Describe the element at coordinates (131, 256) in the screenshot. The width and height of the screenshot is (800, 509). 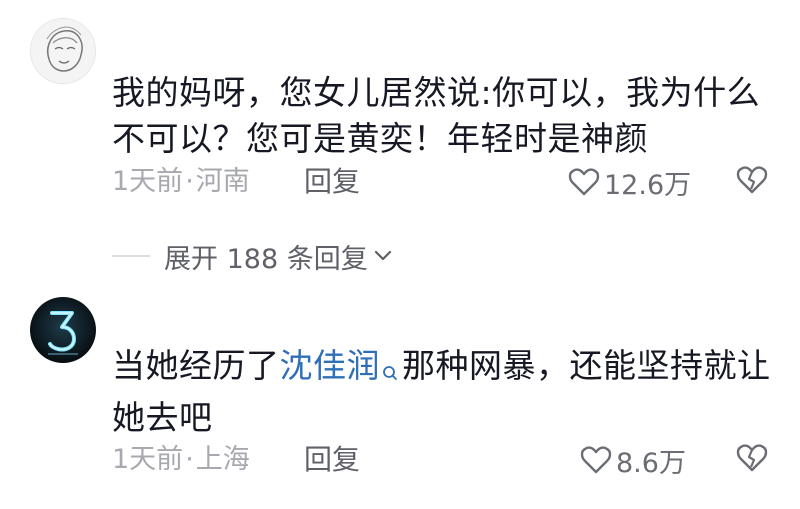
I see `divider` at that location.